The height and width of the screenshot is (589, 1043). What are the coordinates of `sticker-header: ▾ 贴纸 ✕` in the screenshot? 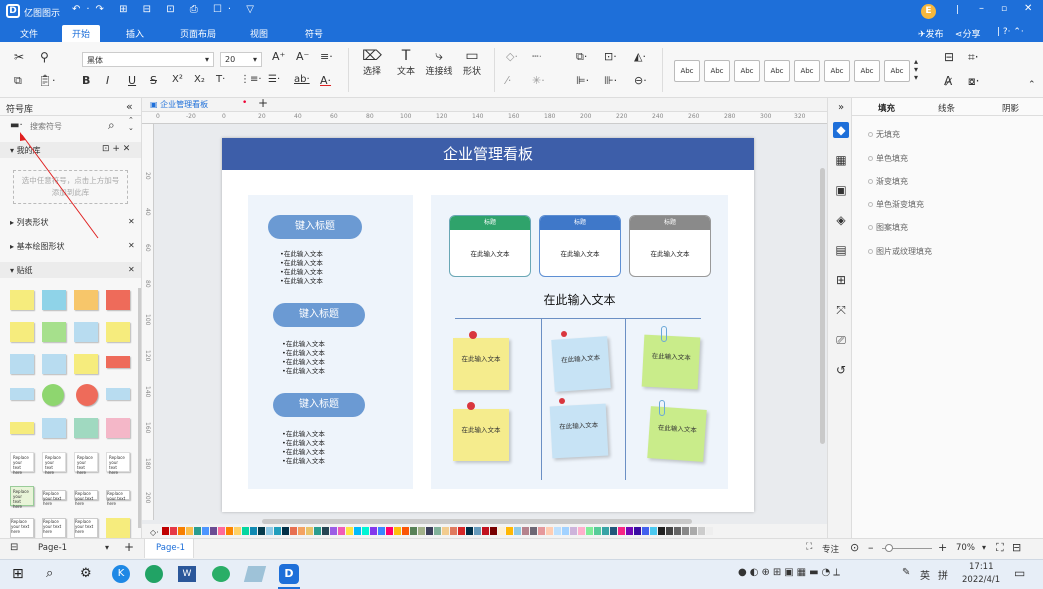 It's located at (70, 270).